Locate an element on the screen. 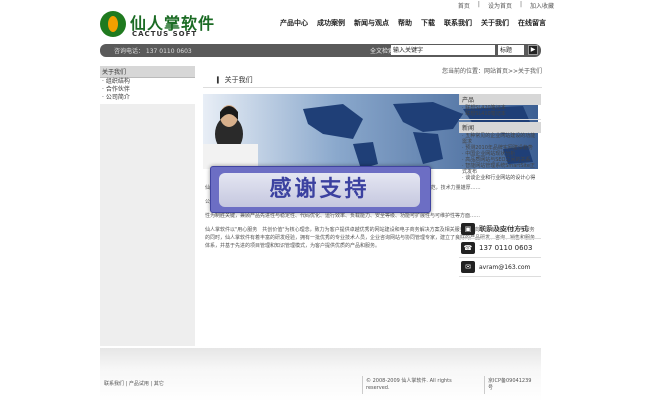  products-title: 产品 is located at coordinates (500, 99).